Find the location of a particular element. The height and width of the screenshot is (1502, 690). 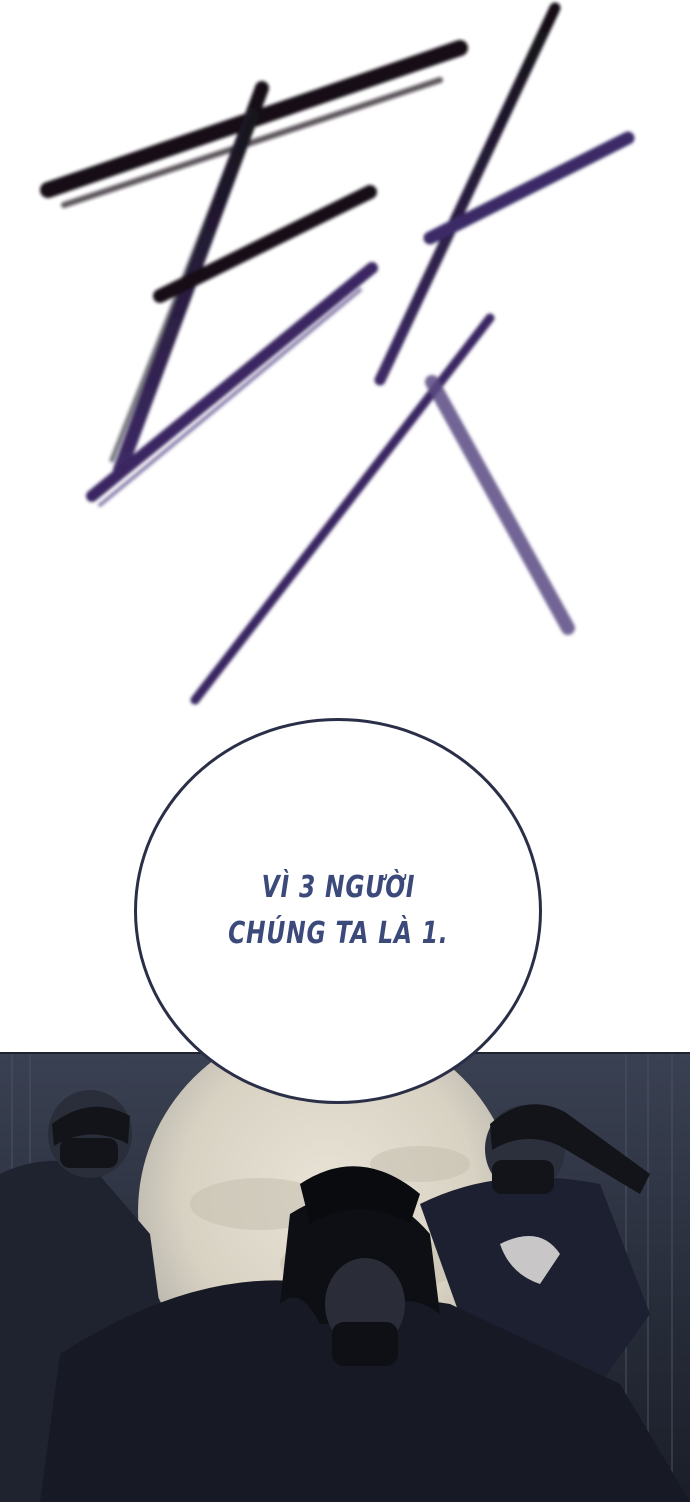

sfx-stroke-k-upper is located at coordinates (529, 188).